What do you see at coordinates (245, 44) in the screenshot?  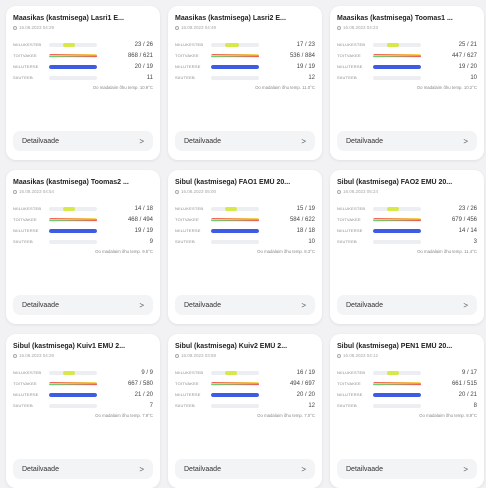 I see `metric-row-1: NIILUKESTEB 17 / 23` at bounding box center [245, 44].